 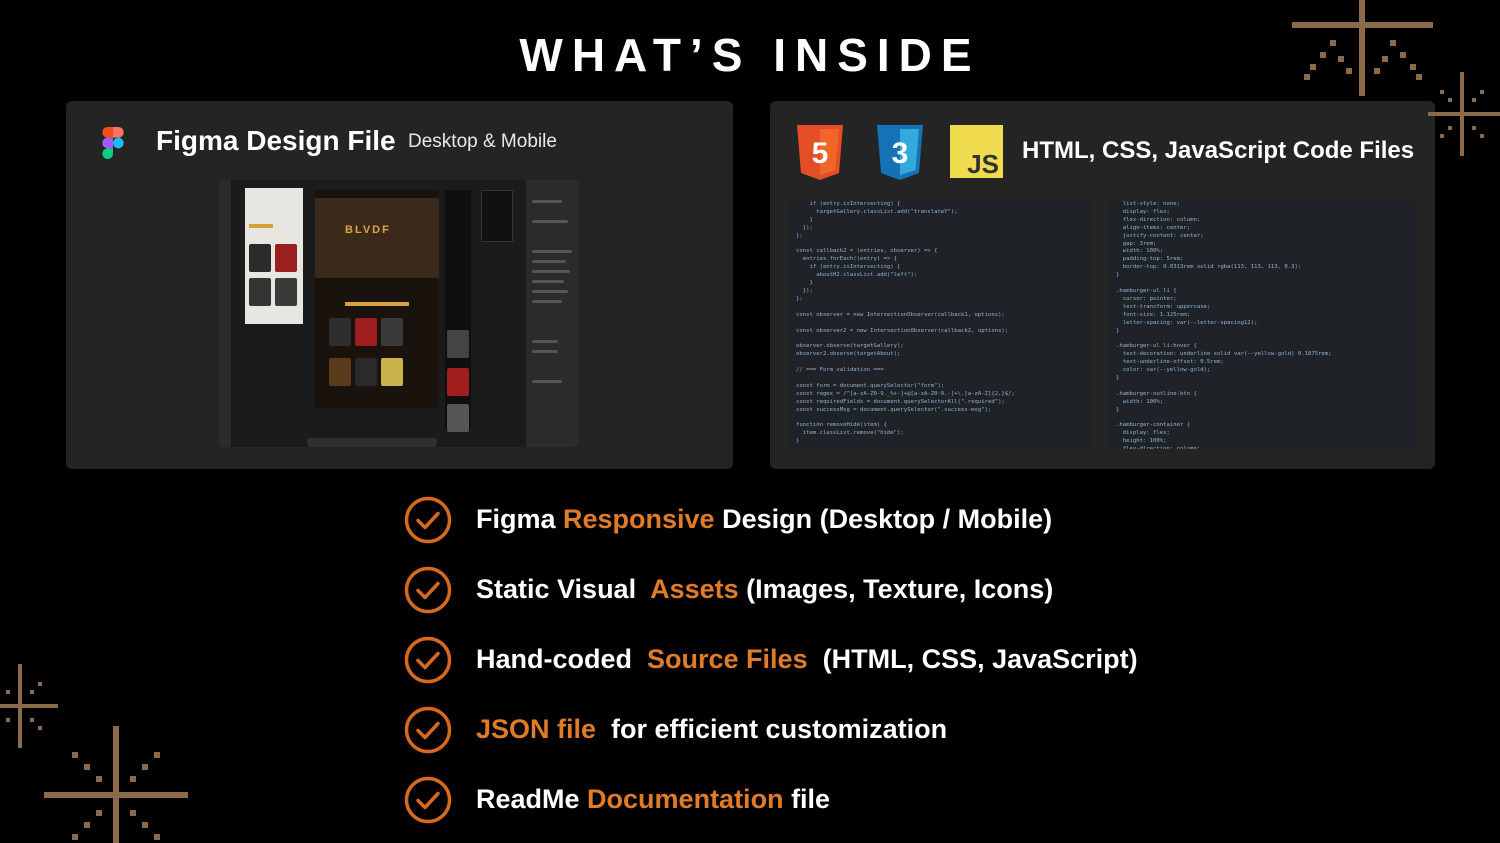 What do you see at coordinates (694, 589) in the screenshot?
I see `feature-highlight: Assets` at bounding box center [694, 589].